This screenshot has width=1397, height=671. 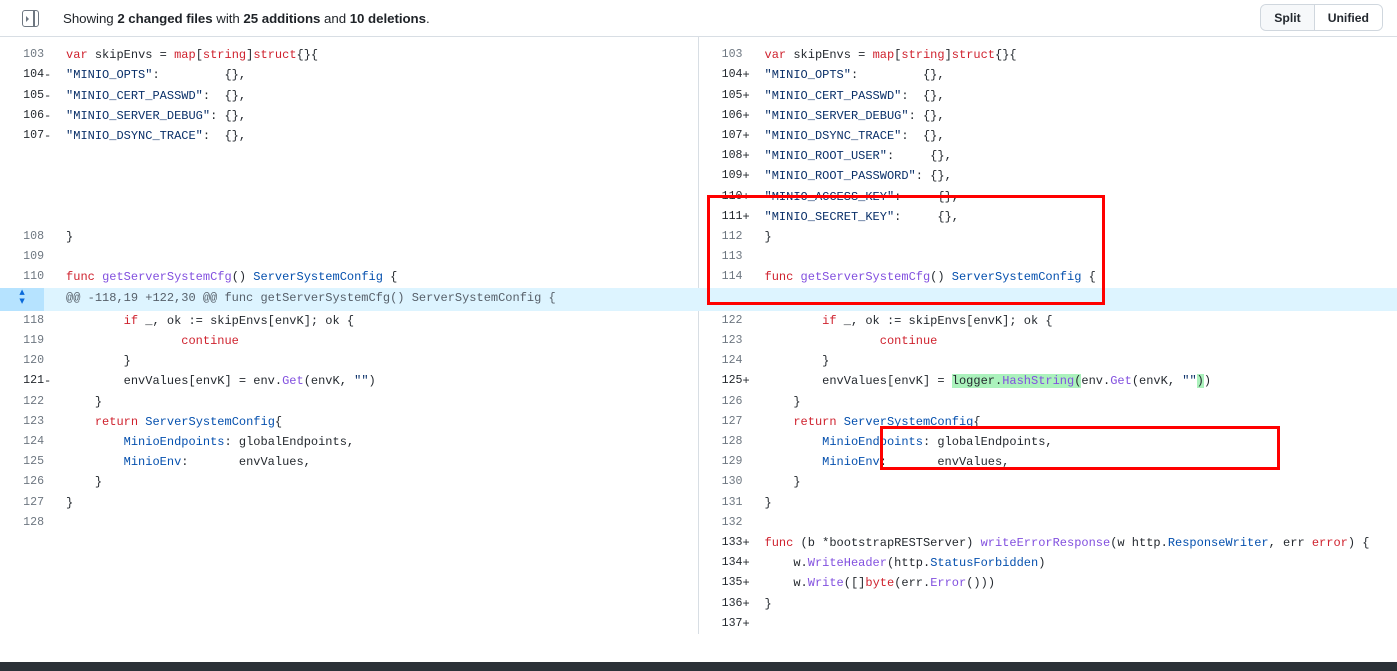 What do you see at coordinates (22, 277) in the screenshot?
I see `line-number-l: 110` at bounding box center [22, 277].